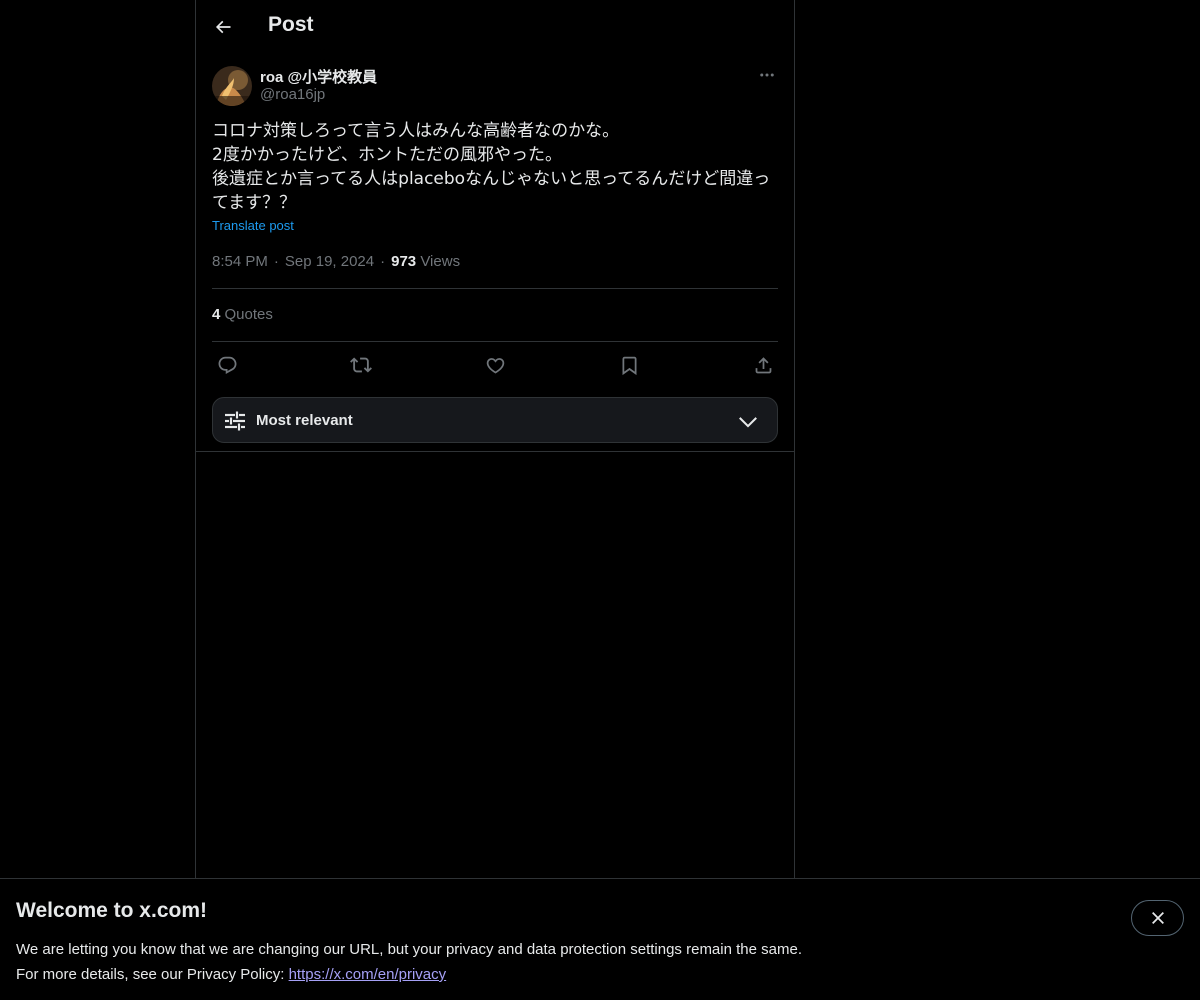 This screenshot has width=1200, height=1000. I want to click on sort-label: Most relevant, so click(304, 420).